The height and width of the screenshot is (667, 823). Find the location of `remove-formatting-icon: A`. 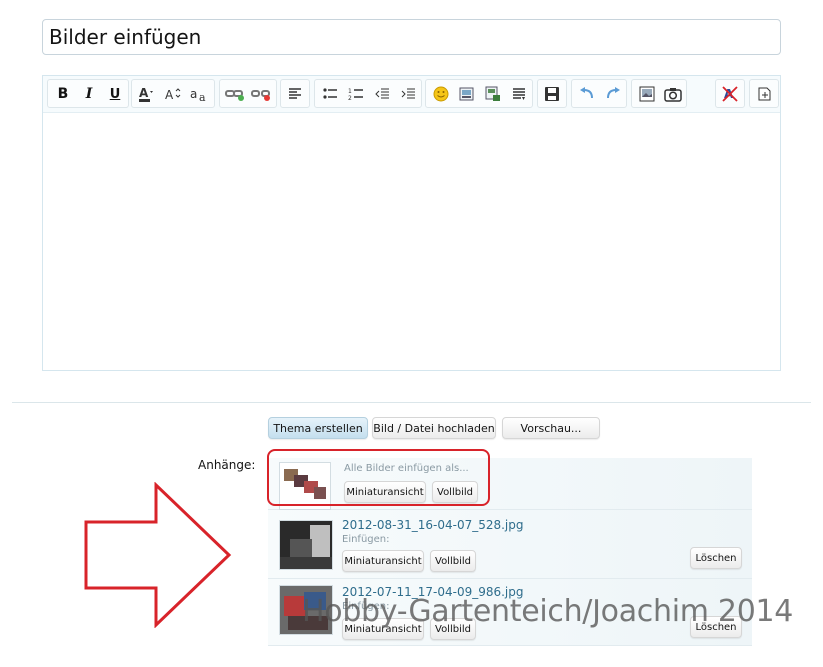

remove-formatting-icon: A is located at coordinates (730, 94).